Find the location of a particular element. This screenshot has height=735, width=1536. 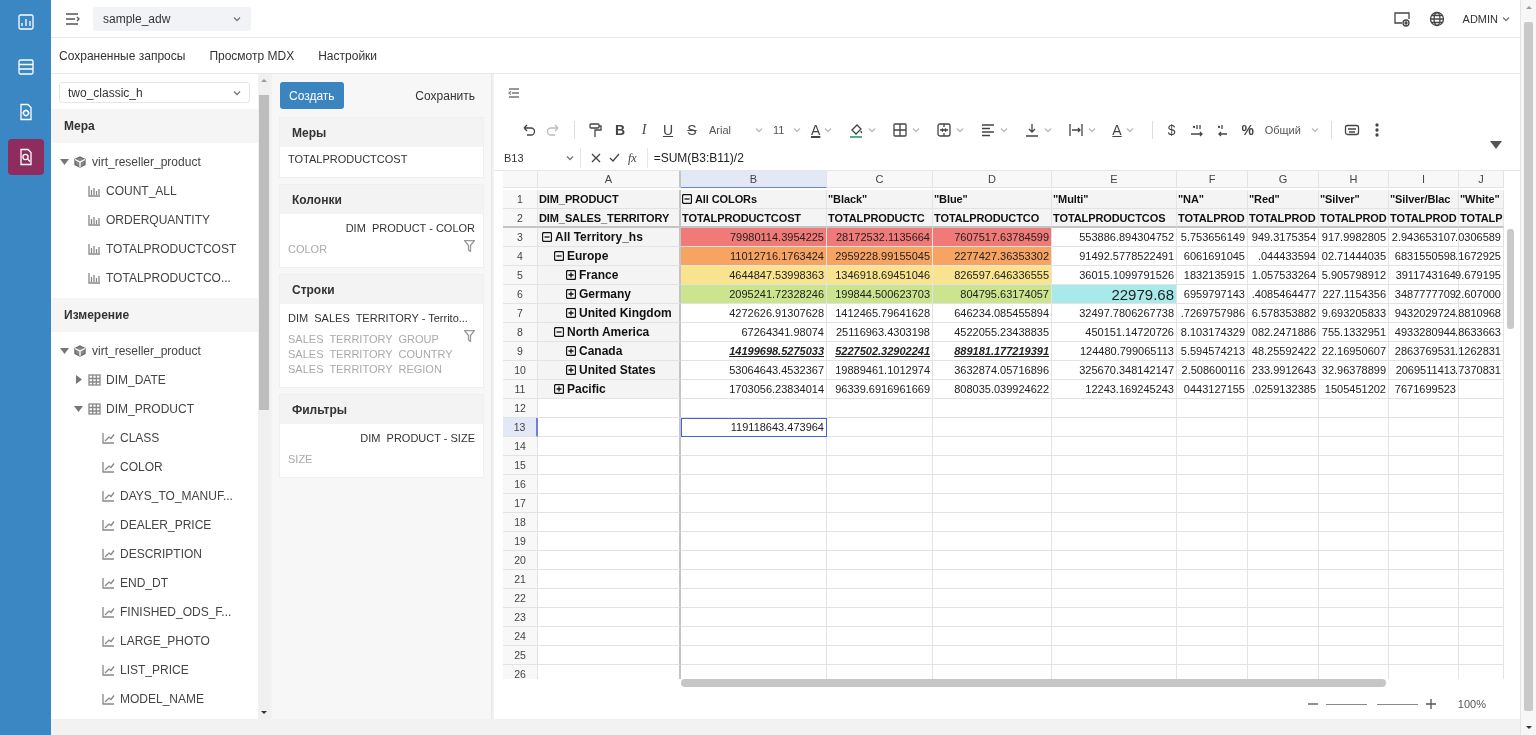

cell-reference-field: B13 is located at coordinates (537, 158).